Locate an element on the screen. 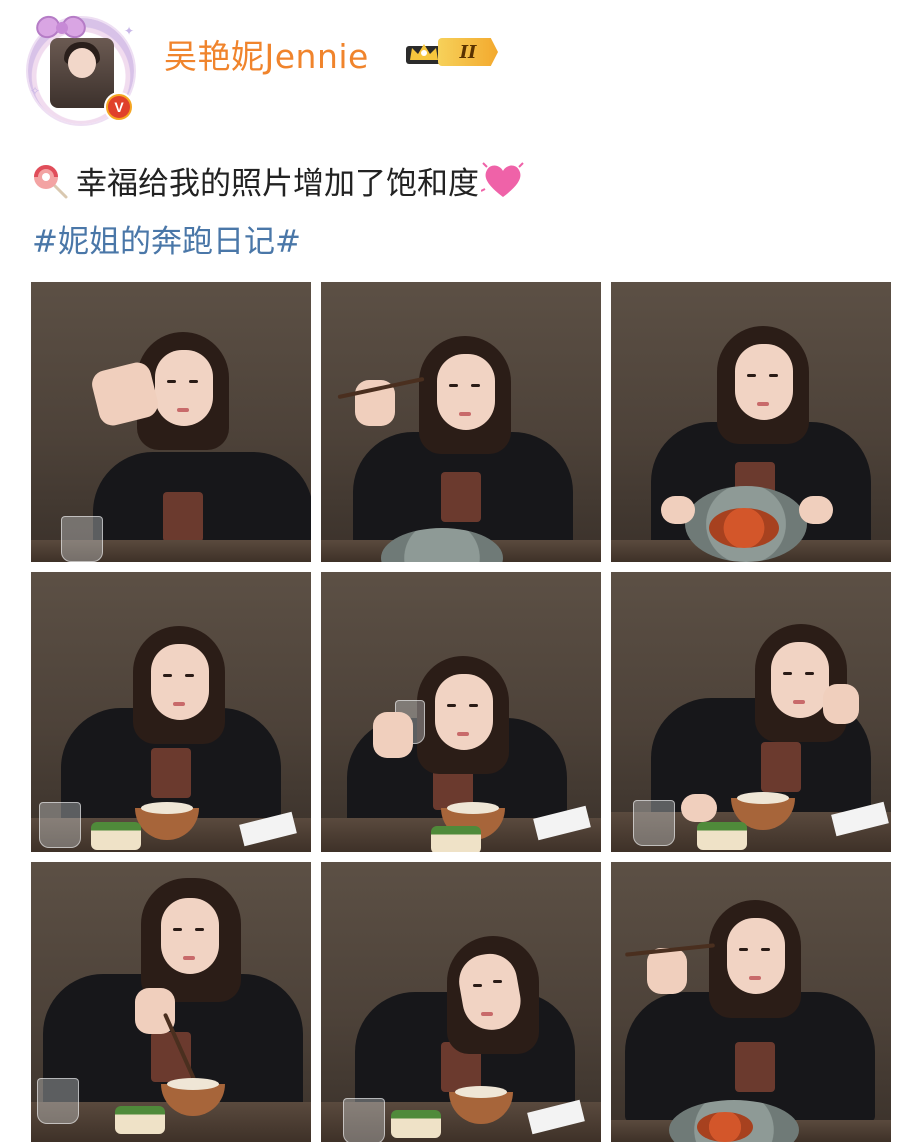 The width and height of the screenshot is (902, 1147). sparkle-icon: ✦ is located at coordinates (129, 31).